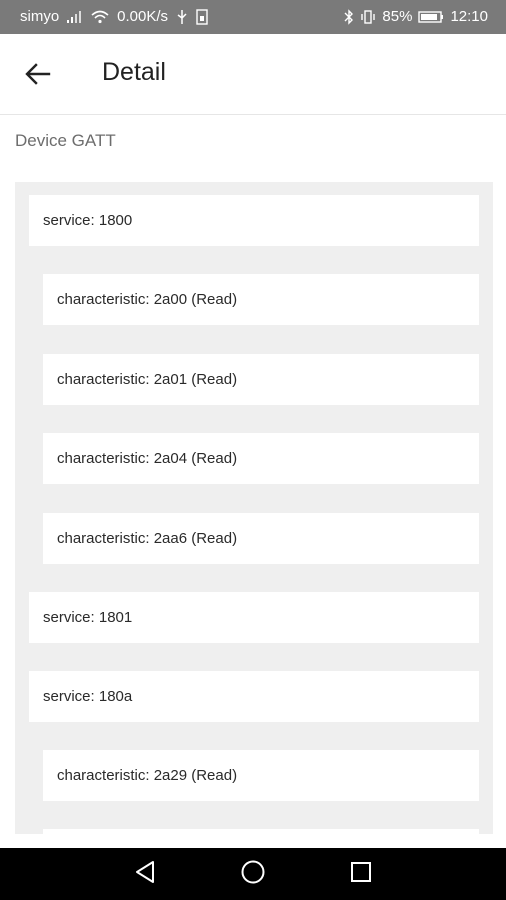 Image resolution: width=506 pixels, height=900 pixels. What do you see at coordinates (100, 17) in the screenshot?
I see `wifi-icon` at bounding box center [100, 17].